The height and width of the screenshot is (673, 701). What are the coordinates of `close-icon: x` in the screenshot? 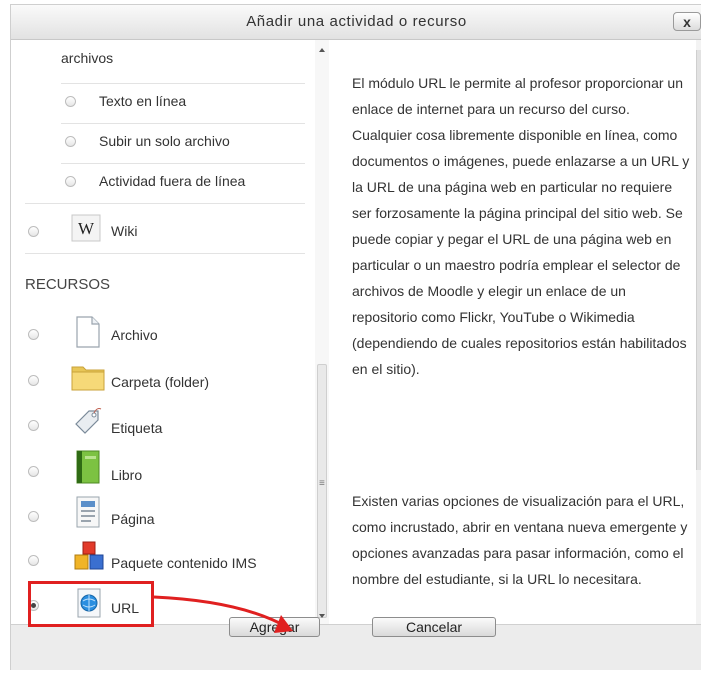 It's located at (687, 22).